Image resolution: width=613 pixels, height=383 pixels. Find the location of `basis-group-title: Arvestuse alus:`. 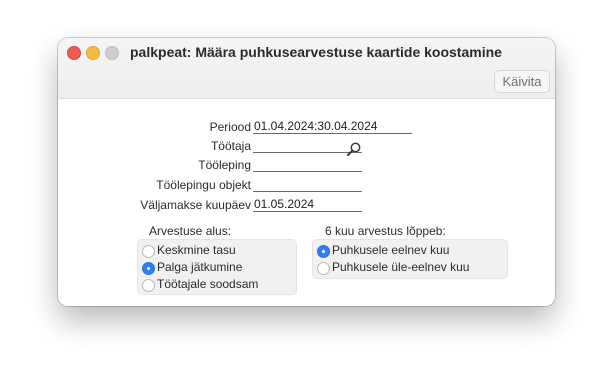

basis-group-title: Arvestuse alus: is located at coordinates (190, 231).